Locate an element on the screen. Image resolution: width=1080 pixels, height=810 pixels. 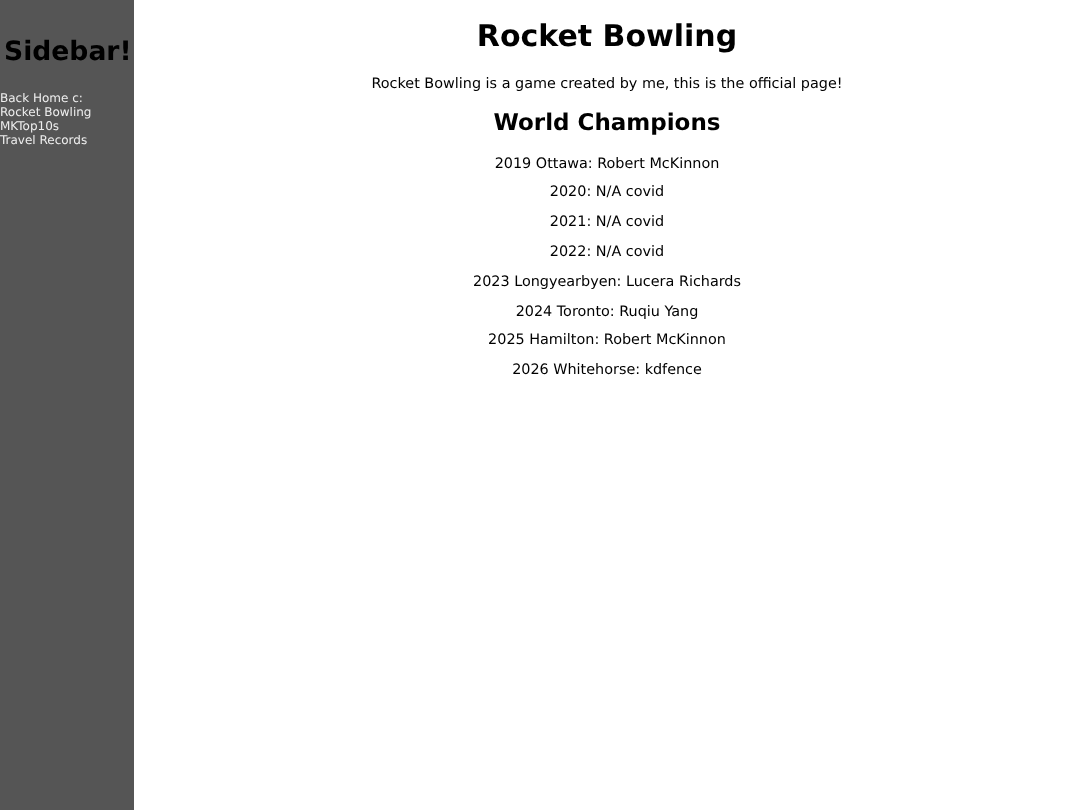
section-heading: World Champions is located at coordinates (607, 123).